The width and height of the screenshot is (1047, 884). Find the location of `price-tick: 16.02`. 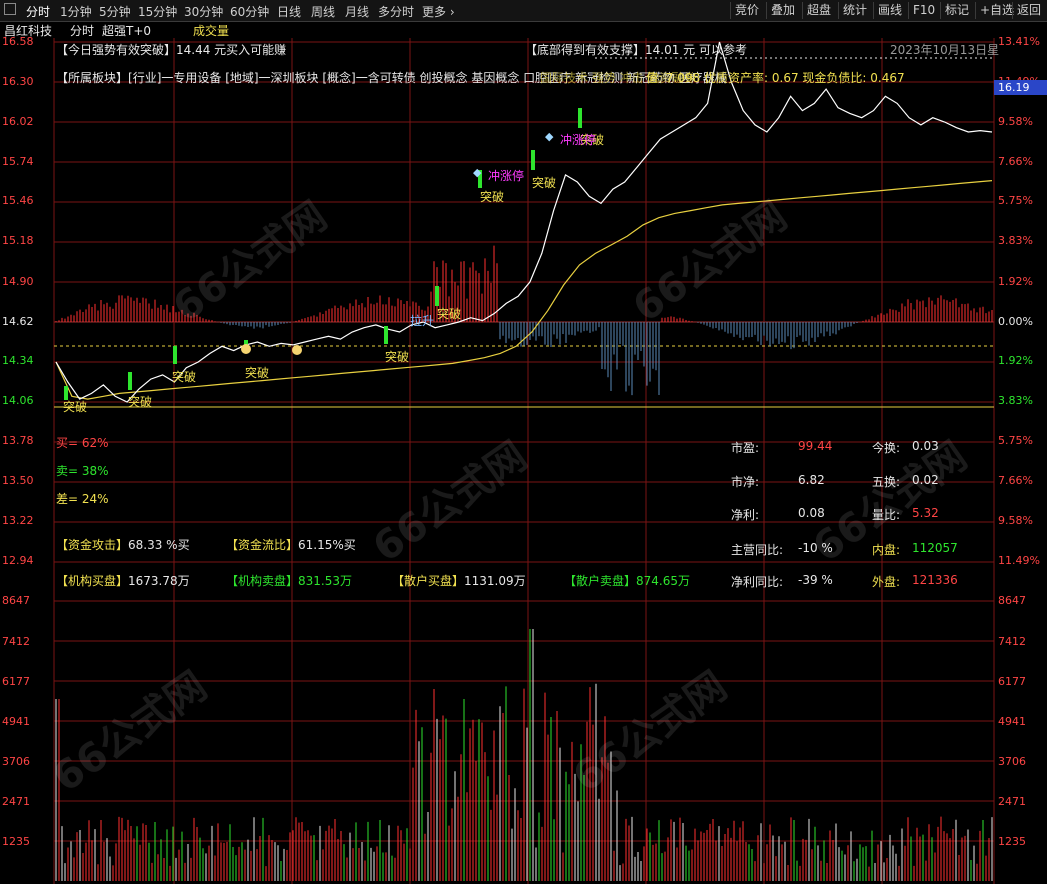

price-tick: 16.02 is located at coordinates (18, 121).